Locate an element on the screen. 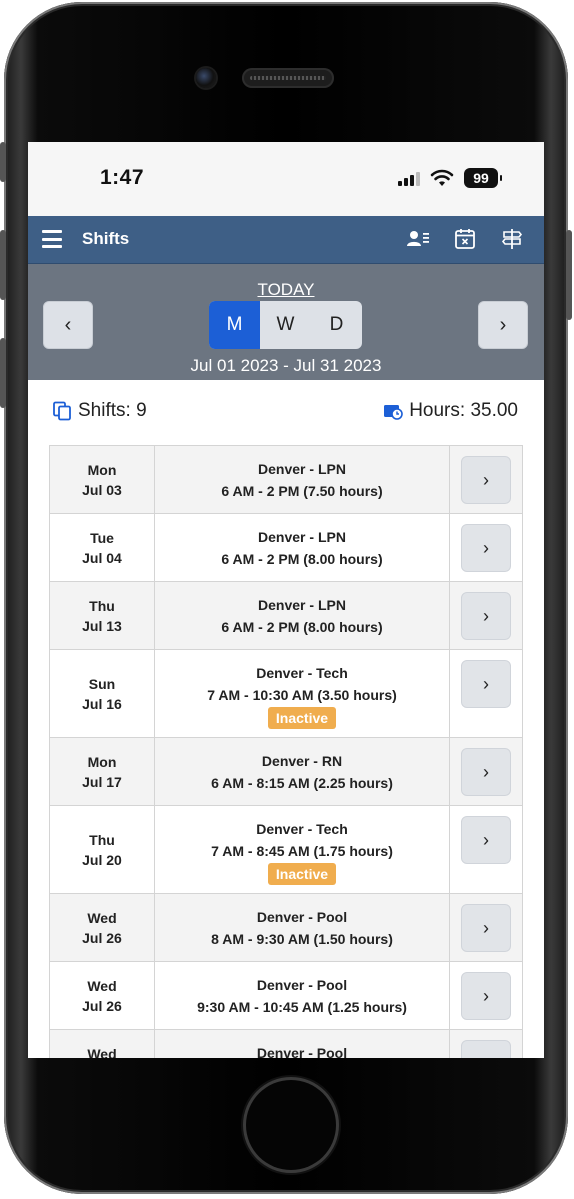 Image resolution: width=574 pixels, height=1199 pixels. front-camera is located at coordinates (206, 78).